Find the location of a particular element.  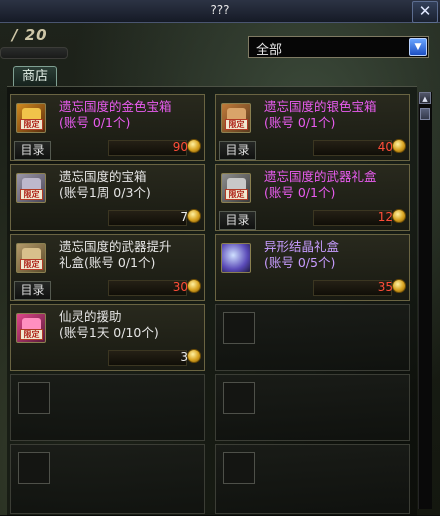

scroll-up-icon: ▲ is located at coordinates (425, 98).